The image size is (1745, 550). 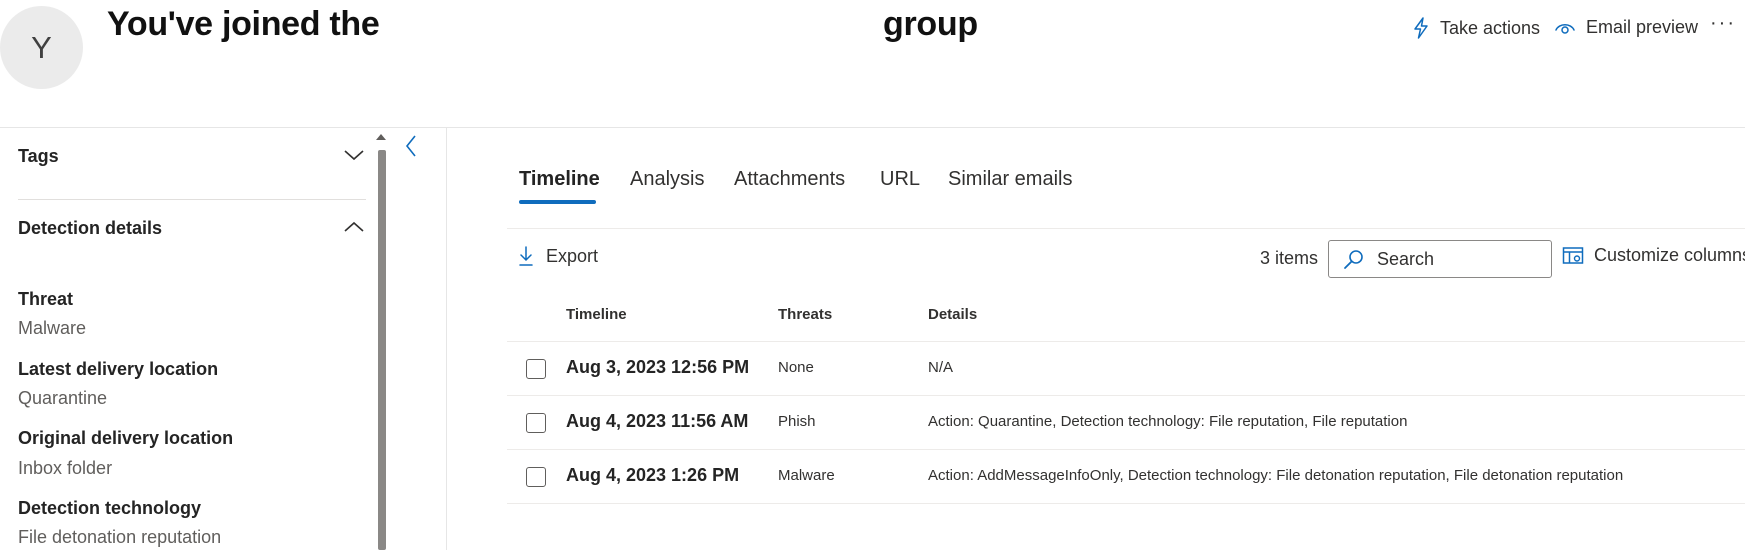 I want to click on email-preview-label: Email preview, so click(x=1642, y=27).